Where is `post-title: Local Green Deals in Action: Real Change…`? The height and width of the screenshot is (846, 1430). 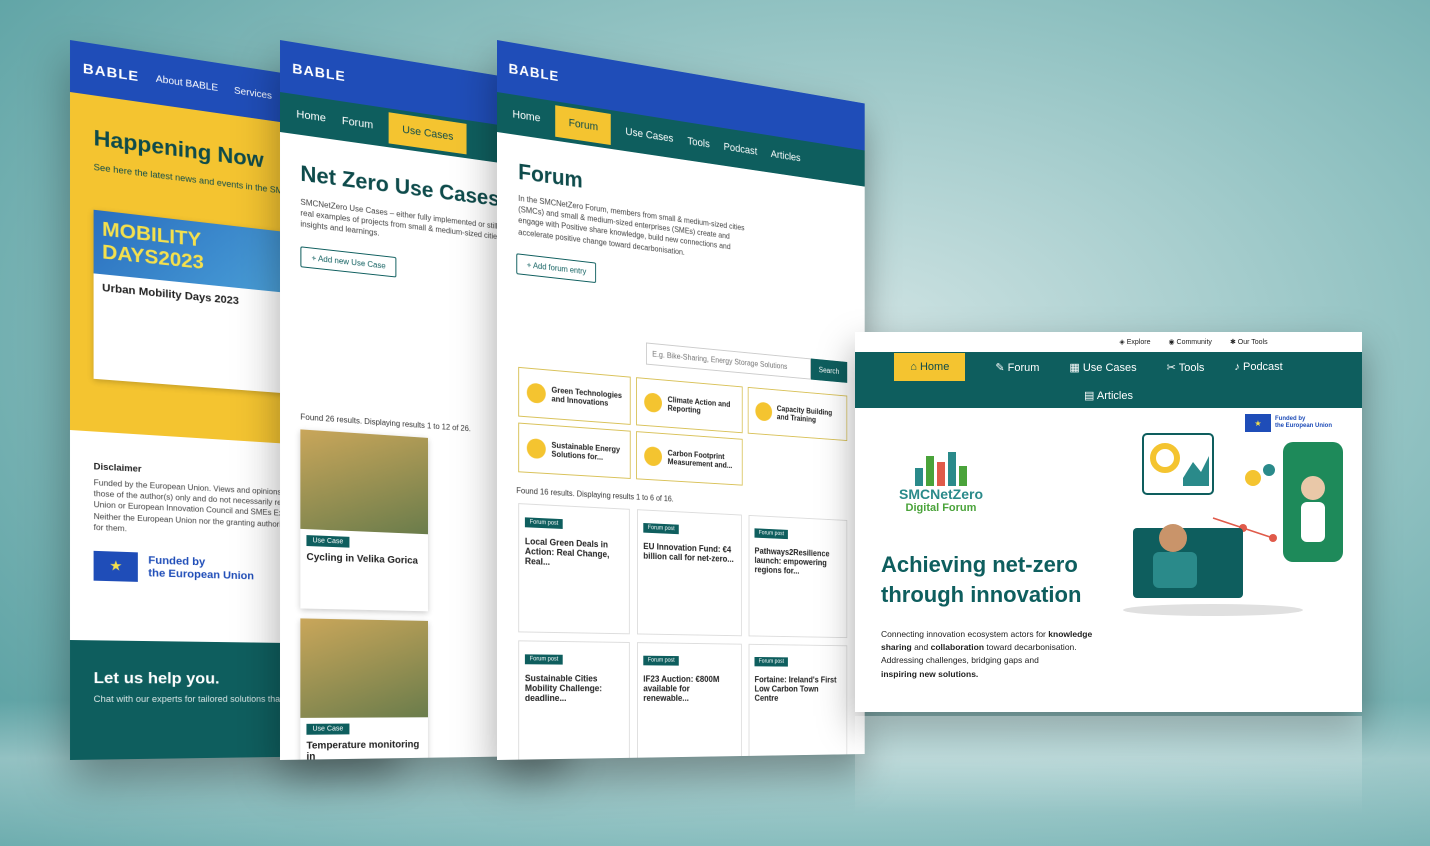 post-title: Local Green Deals in Action: Real Change… is located at coordinates (574, 552).